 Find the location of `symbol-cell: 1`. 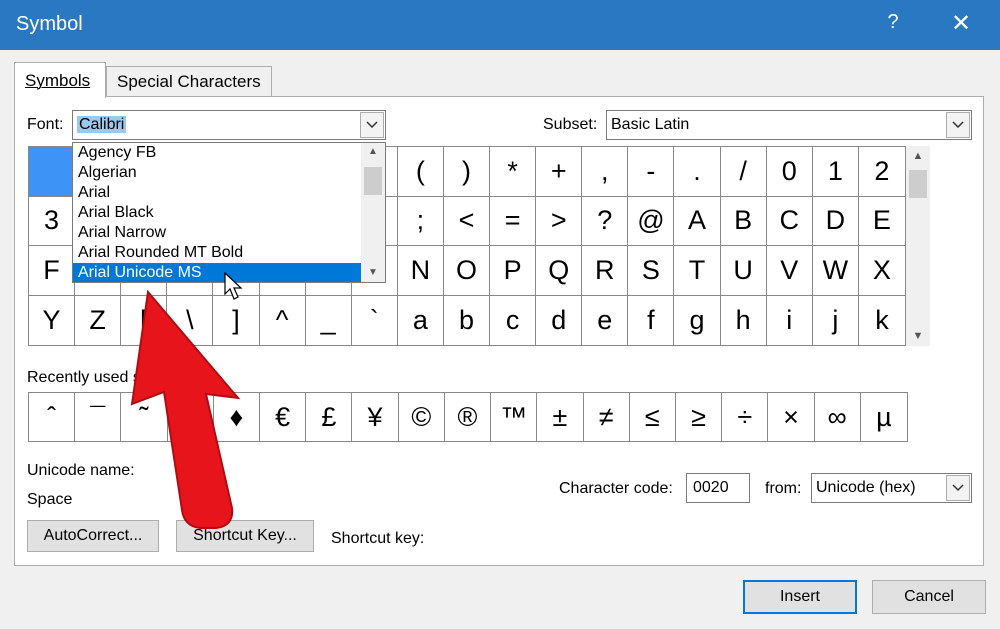

symbol-cell: 1 is located at coordinates (835, 172).